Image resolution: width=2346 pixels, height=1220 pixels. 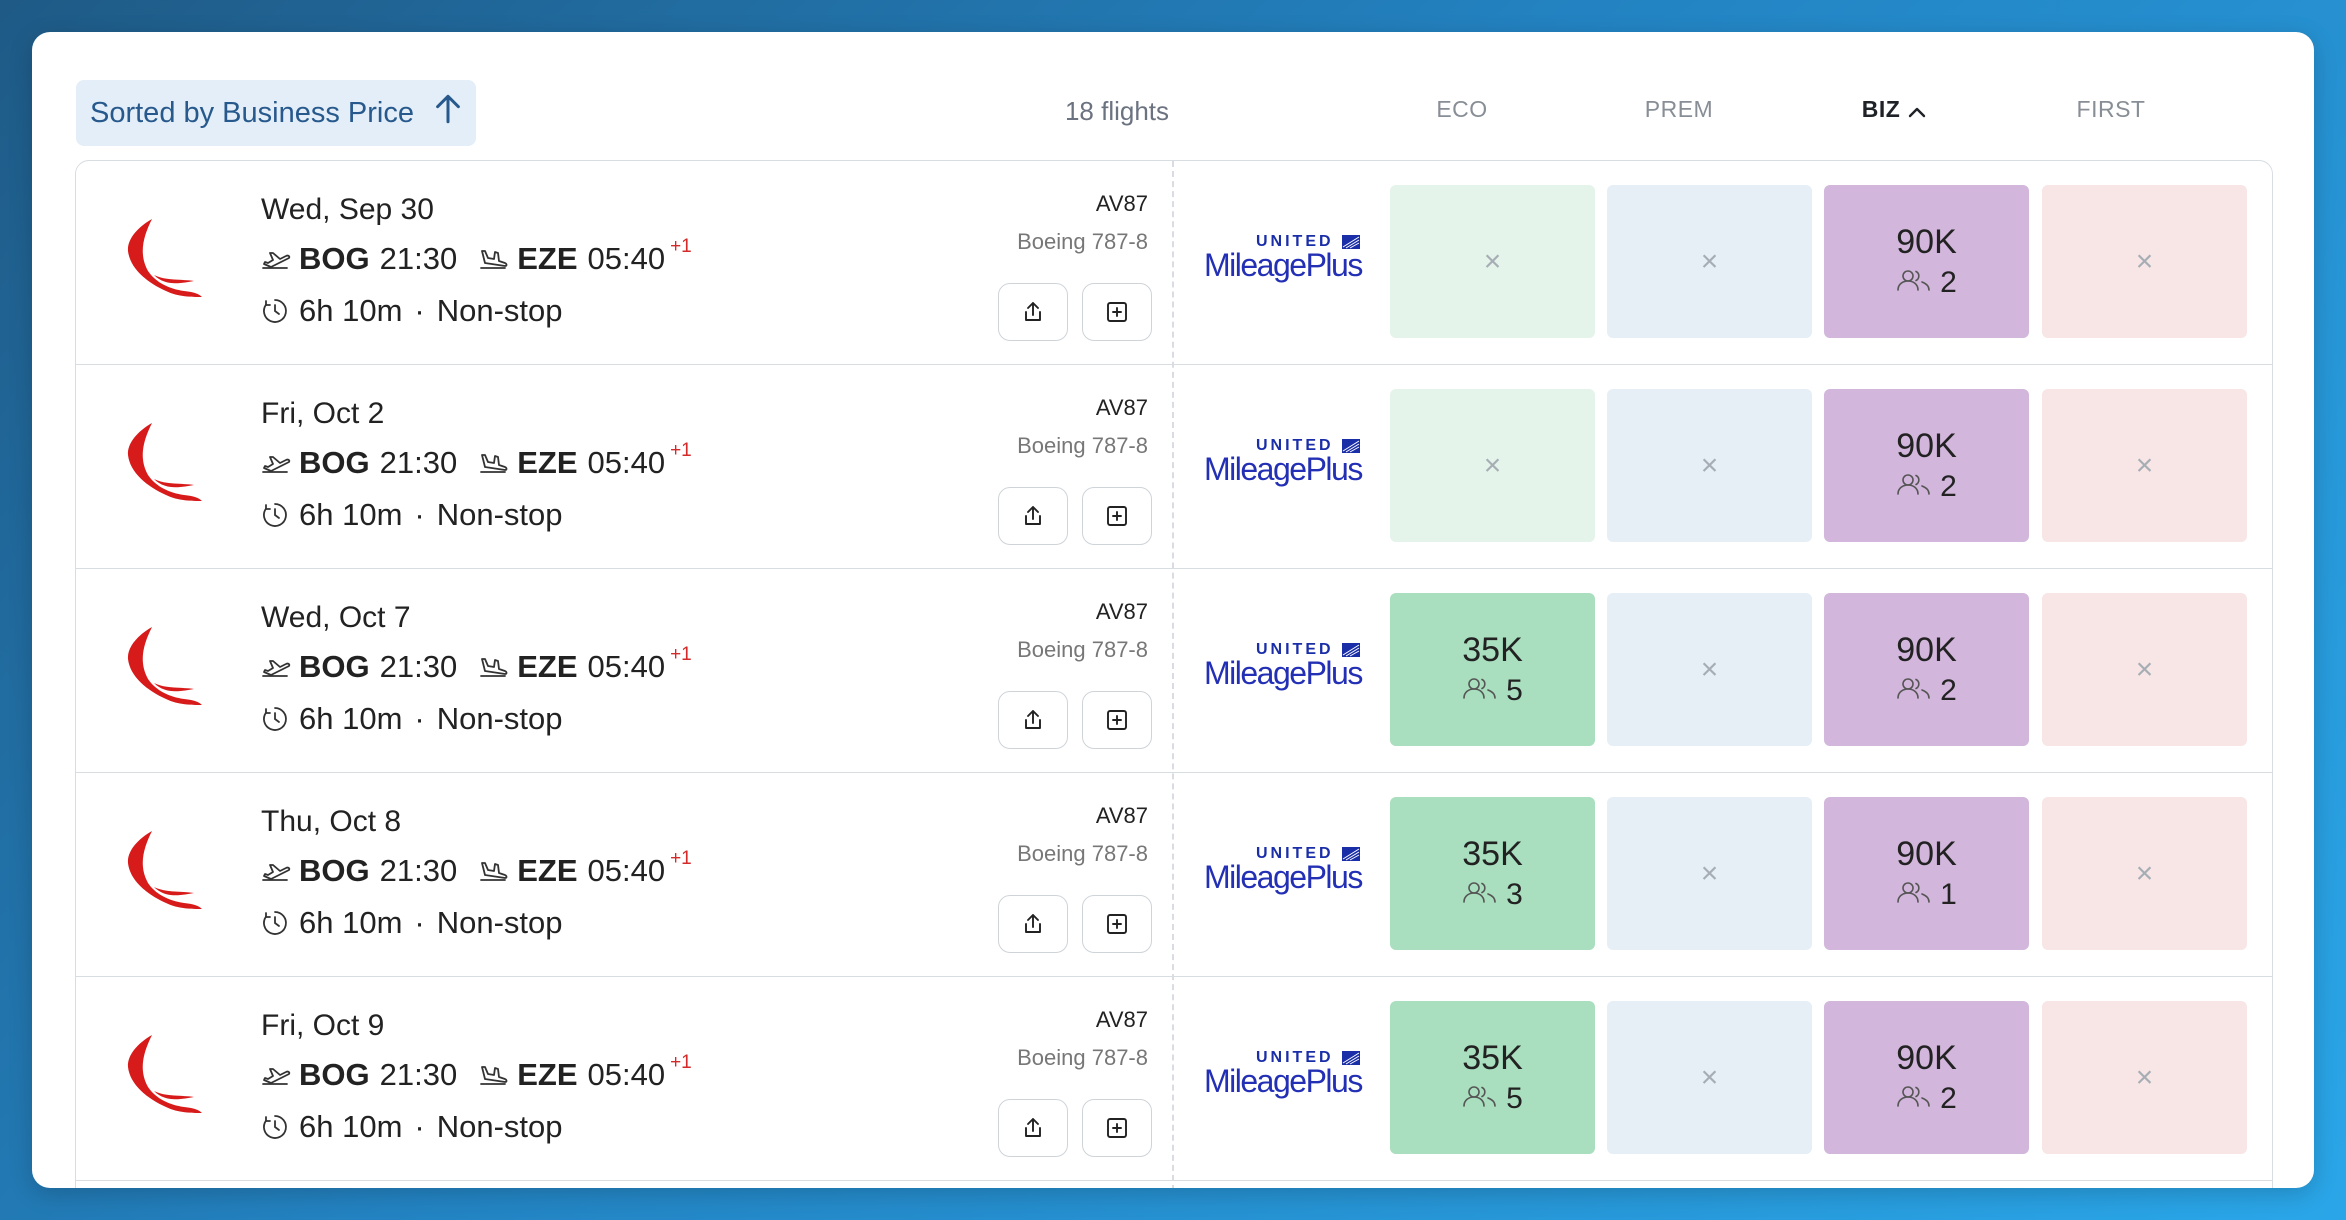 What do you see at coordinates (2111, 109) in the screenshot?
I see `column-header-first: FIRST` at bounding box center [2111, 109].